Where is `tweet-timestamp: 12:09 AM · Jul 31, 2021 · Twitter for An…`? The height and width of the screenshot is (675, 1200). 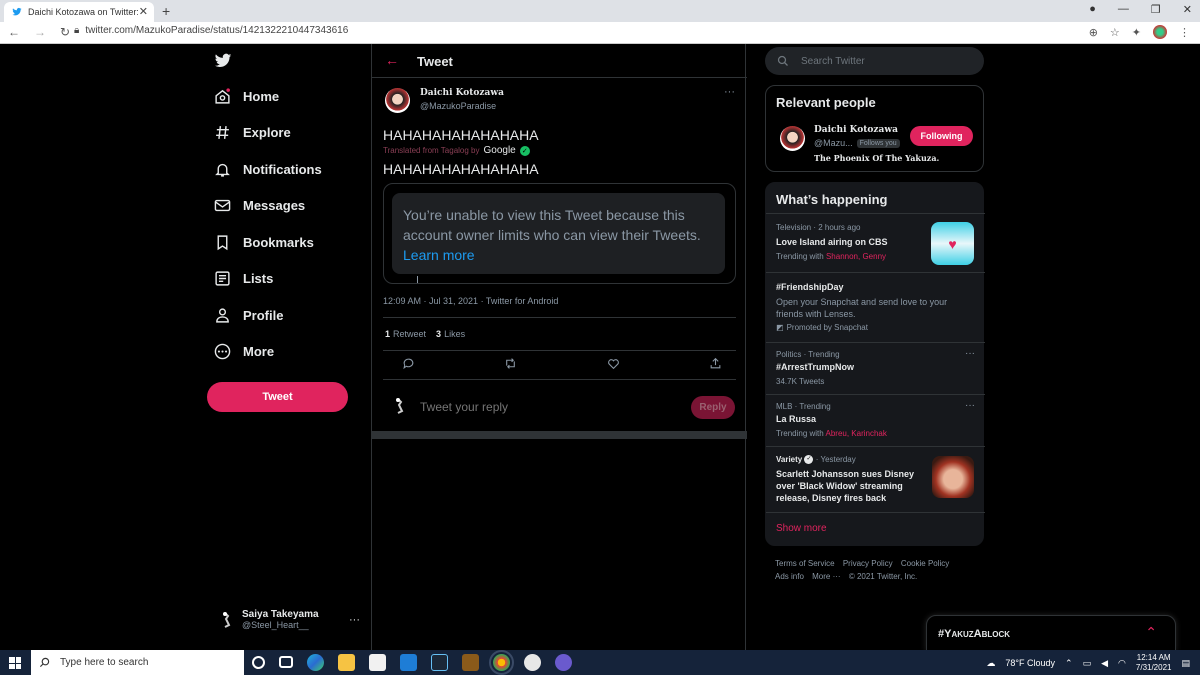
tweet-timestamp: 12:09 AM · Jul 31, 2021 · Twitter for An… is located at coordinates (470, 301).